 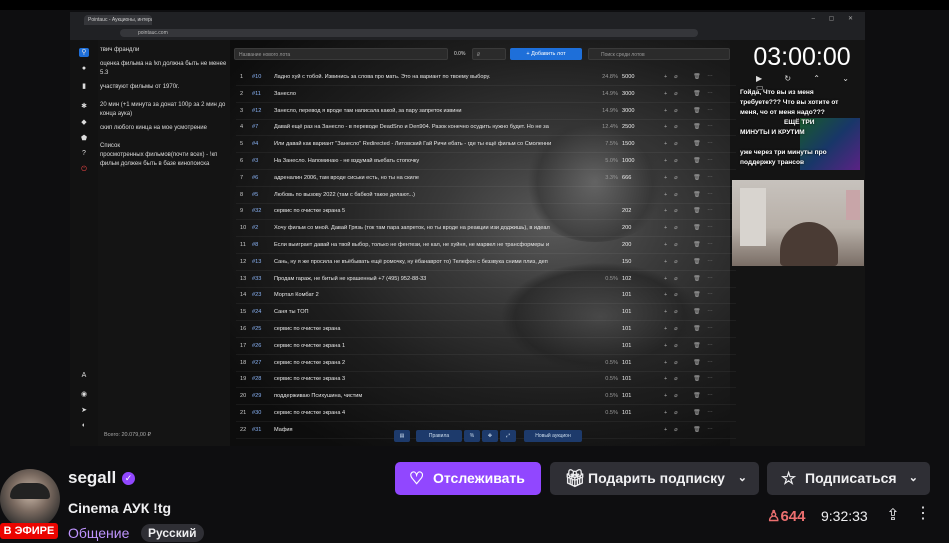 What do you see at coordinates (84, 52) in the screenshot?
I see `auction-icon: ⚲` at bounding box center [84, 52].